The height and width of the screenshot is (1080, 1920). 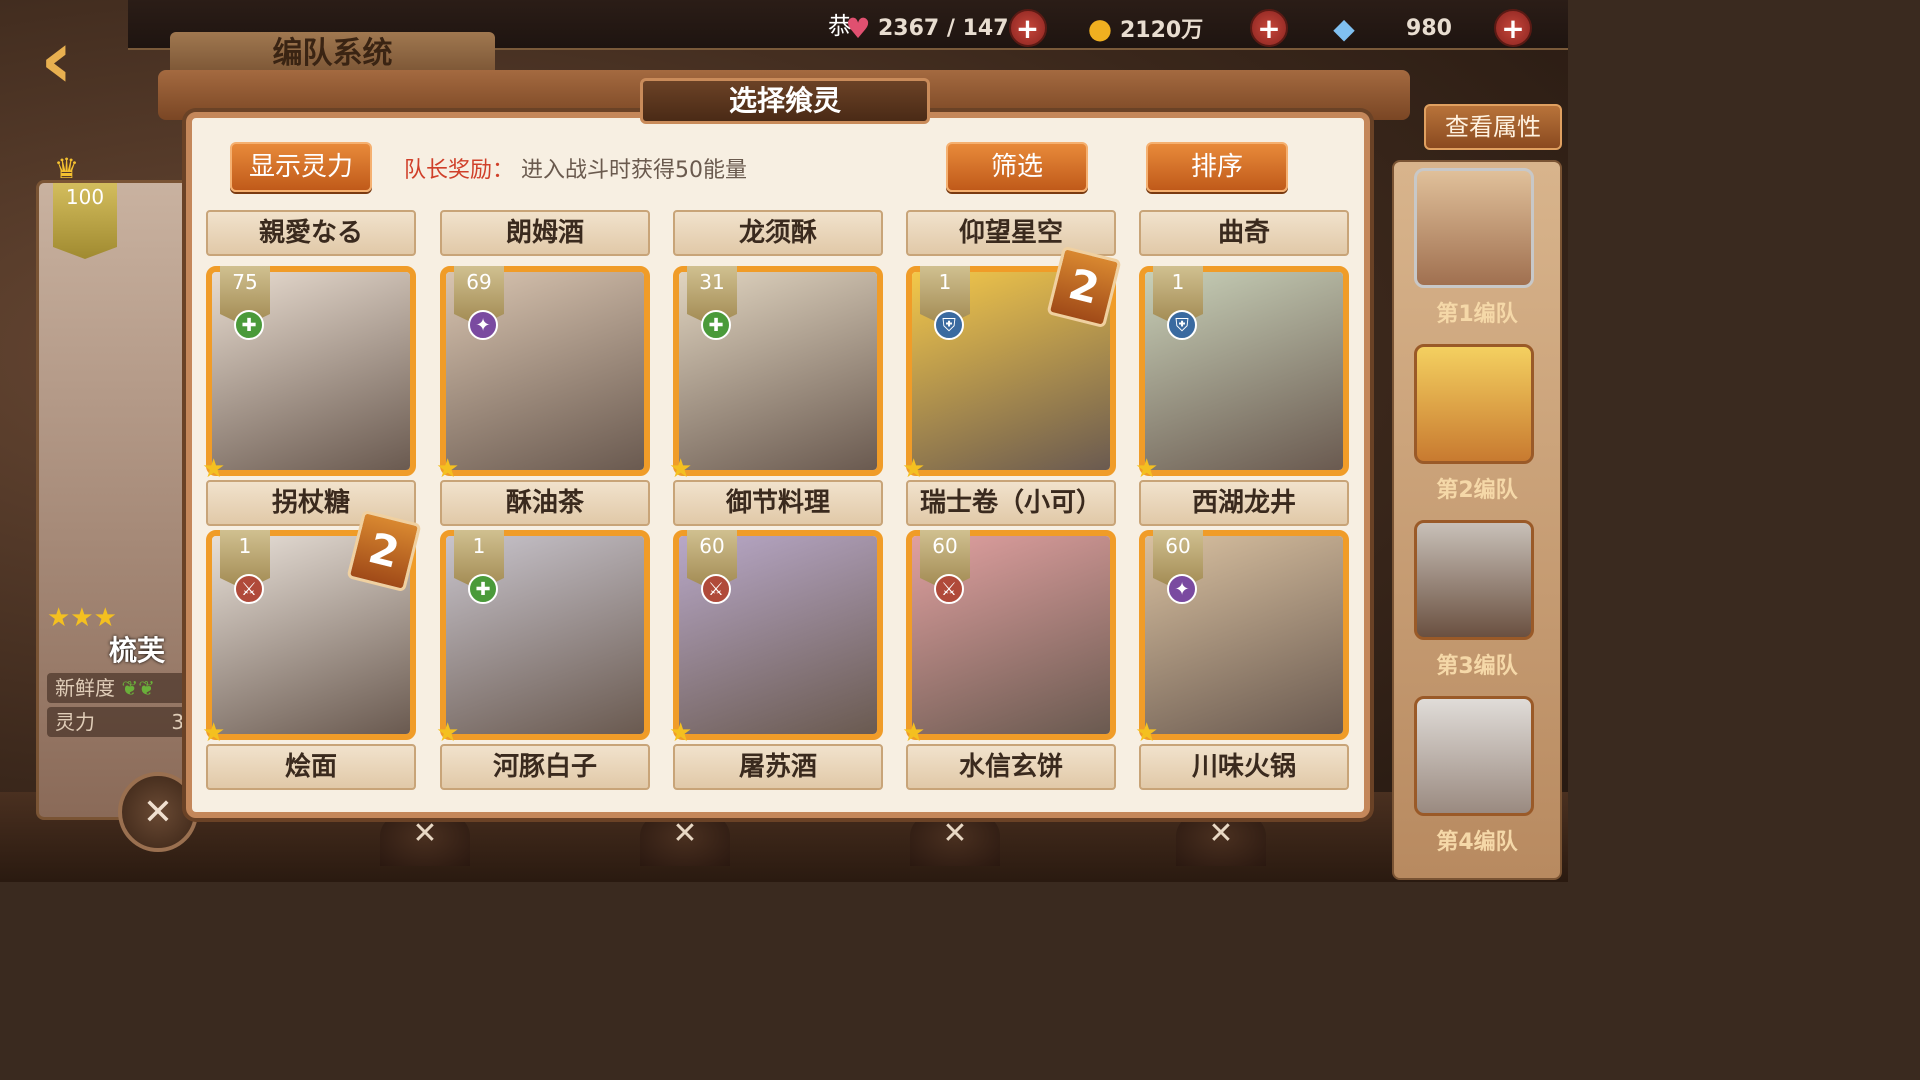 What do you see at coordinates (1474, 580) in the screenshot?
I see `team-3-slot` at bounding box center [1474, 580].